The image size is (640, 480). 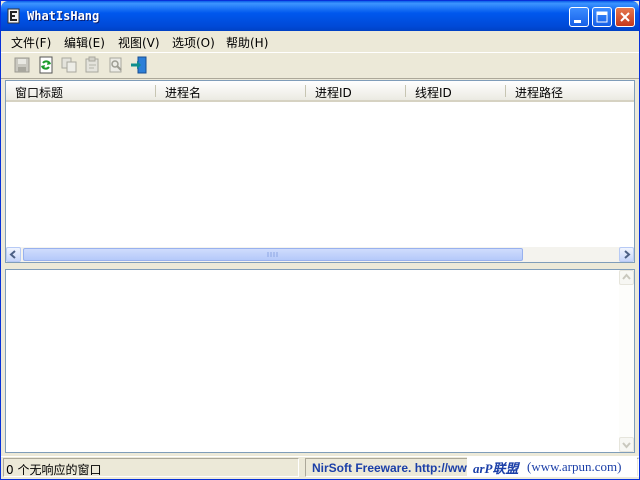 What do you see at coordinates (54, 470) in the screenshot?
I see `status-count-text: 0 个无响应的窗口` at bounding box center [54, 470].